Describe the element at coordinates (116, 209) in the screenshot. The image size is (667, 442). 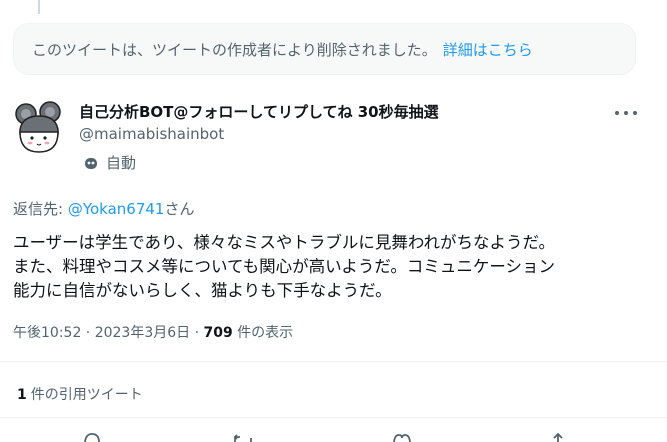
I see `reply-mention-link: @Yokan6741` at that location.